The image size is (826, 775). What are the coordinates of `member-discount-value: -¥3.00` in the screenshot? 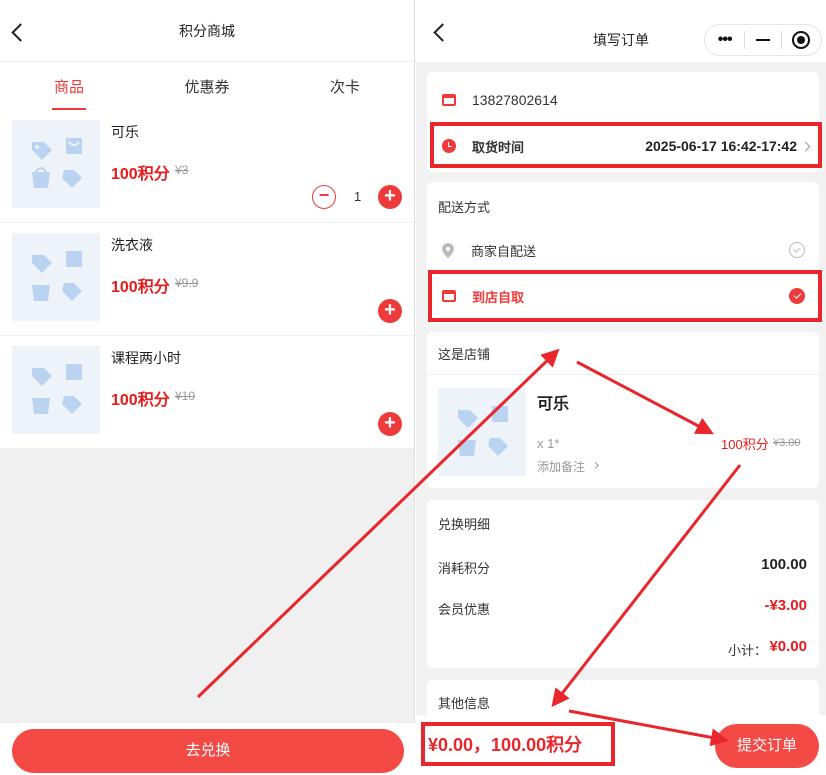 It's located at (785, 605).